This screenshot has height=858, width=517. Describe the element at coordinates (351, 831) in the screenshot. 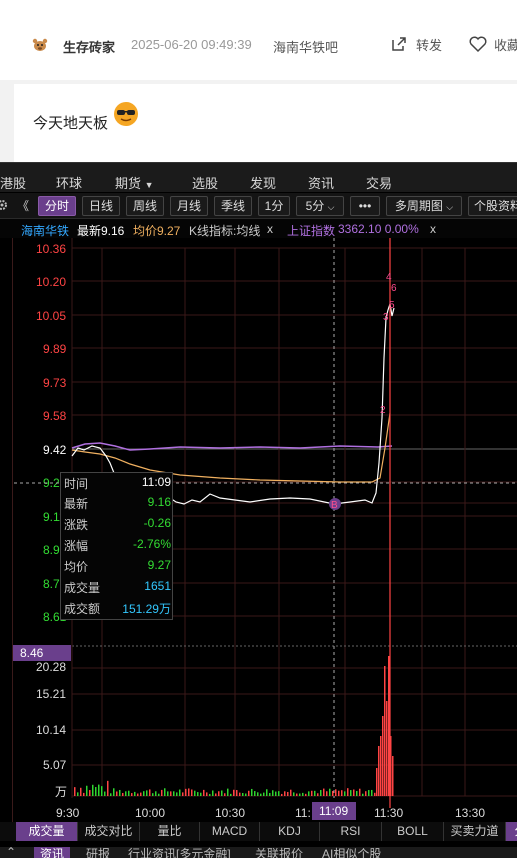

I see `tab-rsi: RSI` at that location.